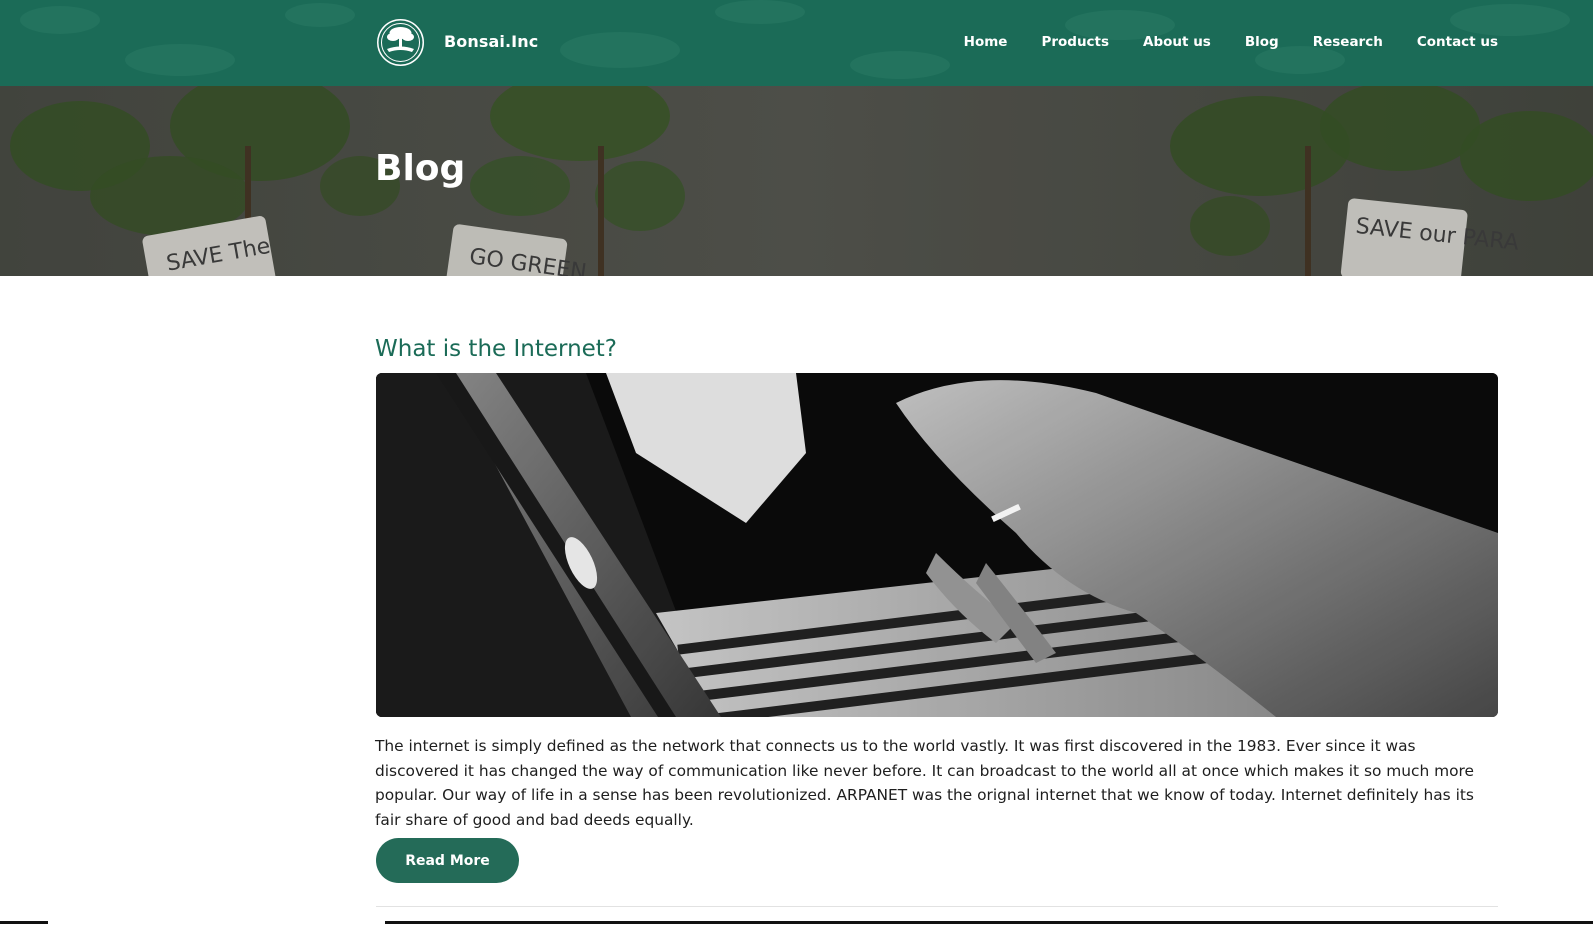  I want to click on page-title: Blog, so click(420, 168).